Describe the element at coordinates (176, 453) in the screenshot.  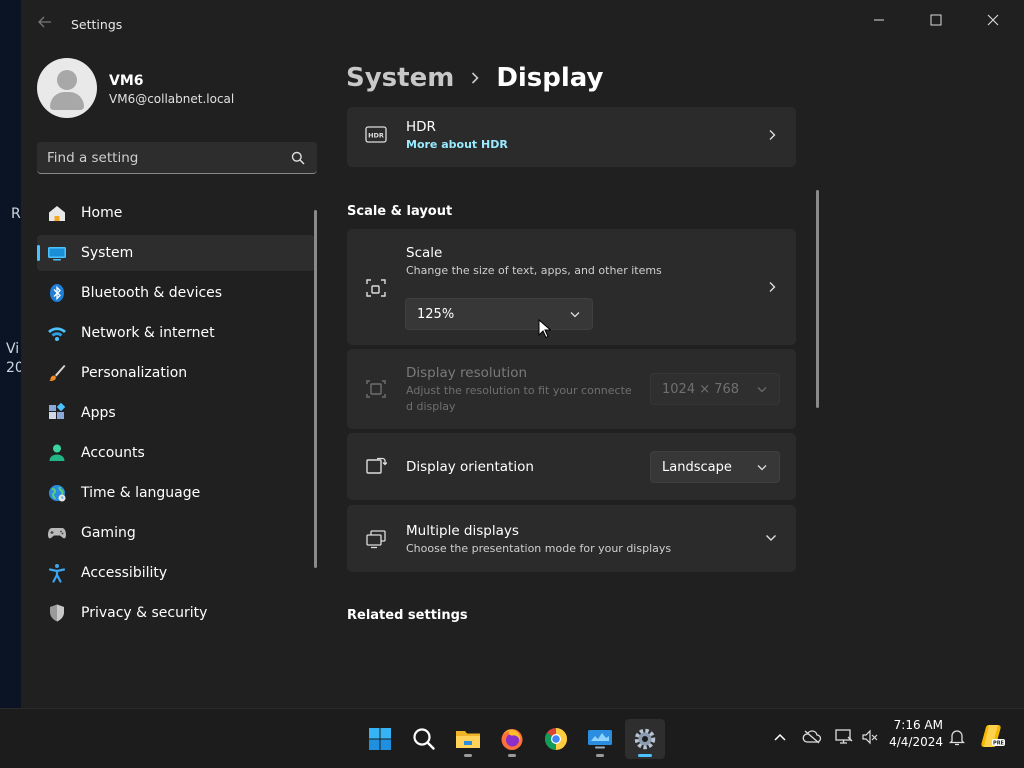
I see `sidebar-item-accounts: Accounts` at that location.